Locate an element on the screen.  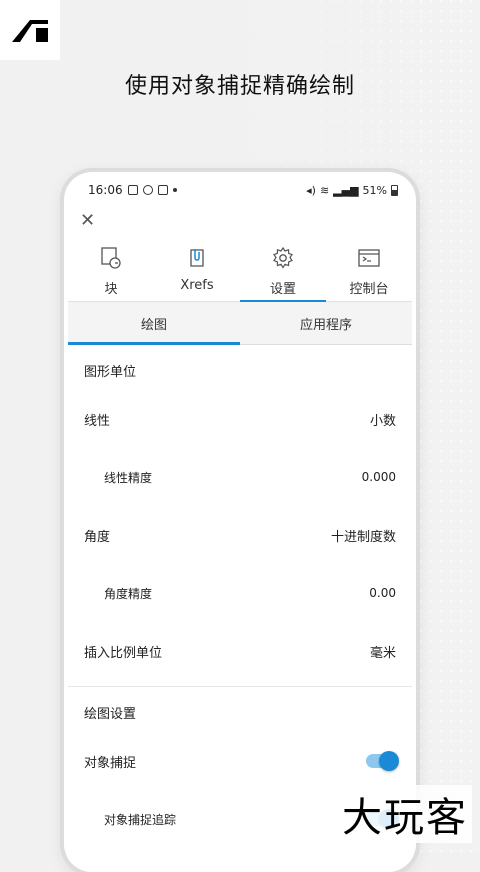
linear-precision-row: 线性精度 0.000 is located at coordinates (240, 477).